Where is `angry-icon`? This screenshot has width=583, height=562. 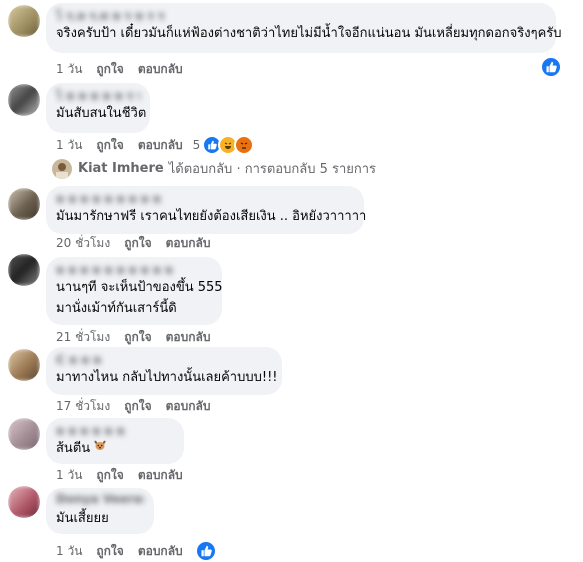 angry-icon is located at coordinates (244, 145).